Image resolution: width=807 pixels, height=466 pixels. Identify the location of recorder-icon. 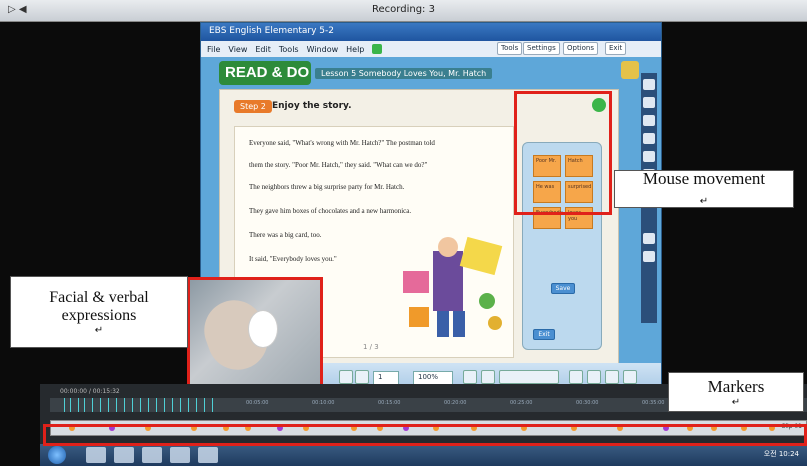
(180, 455).